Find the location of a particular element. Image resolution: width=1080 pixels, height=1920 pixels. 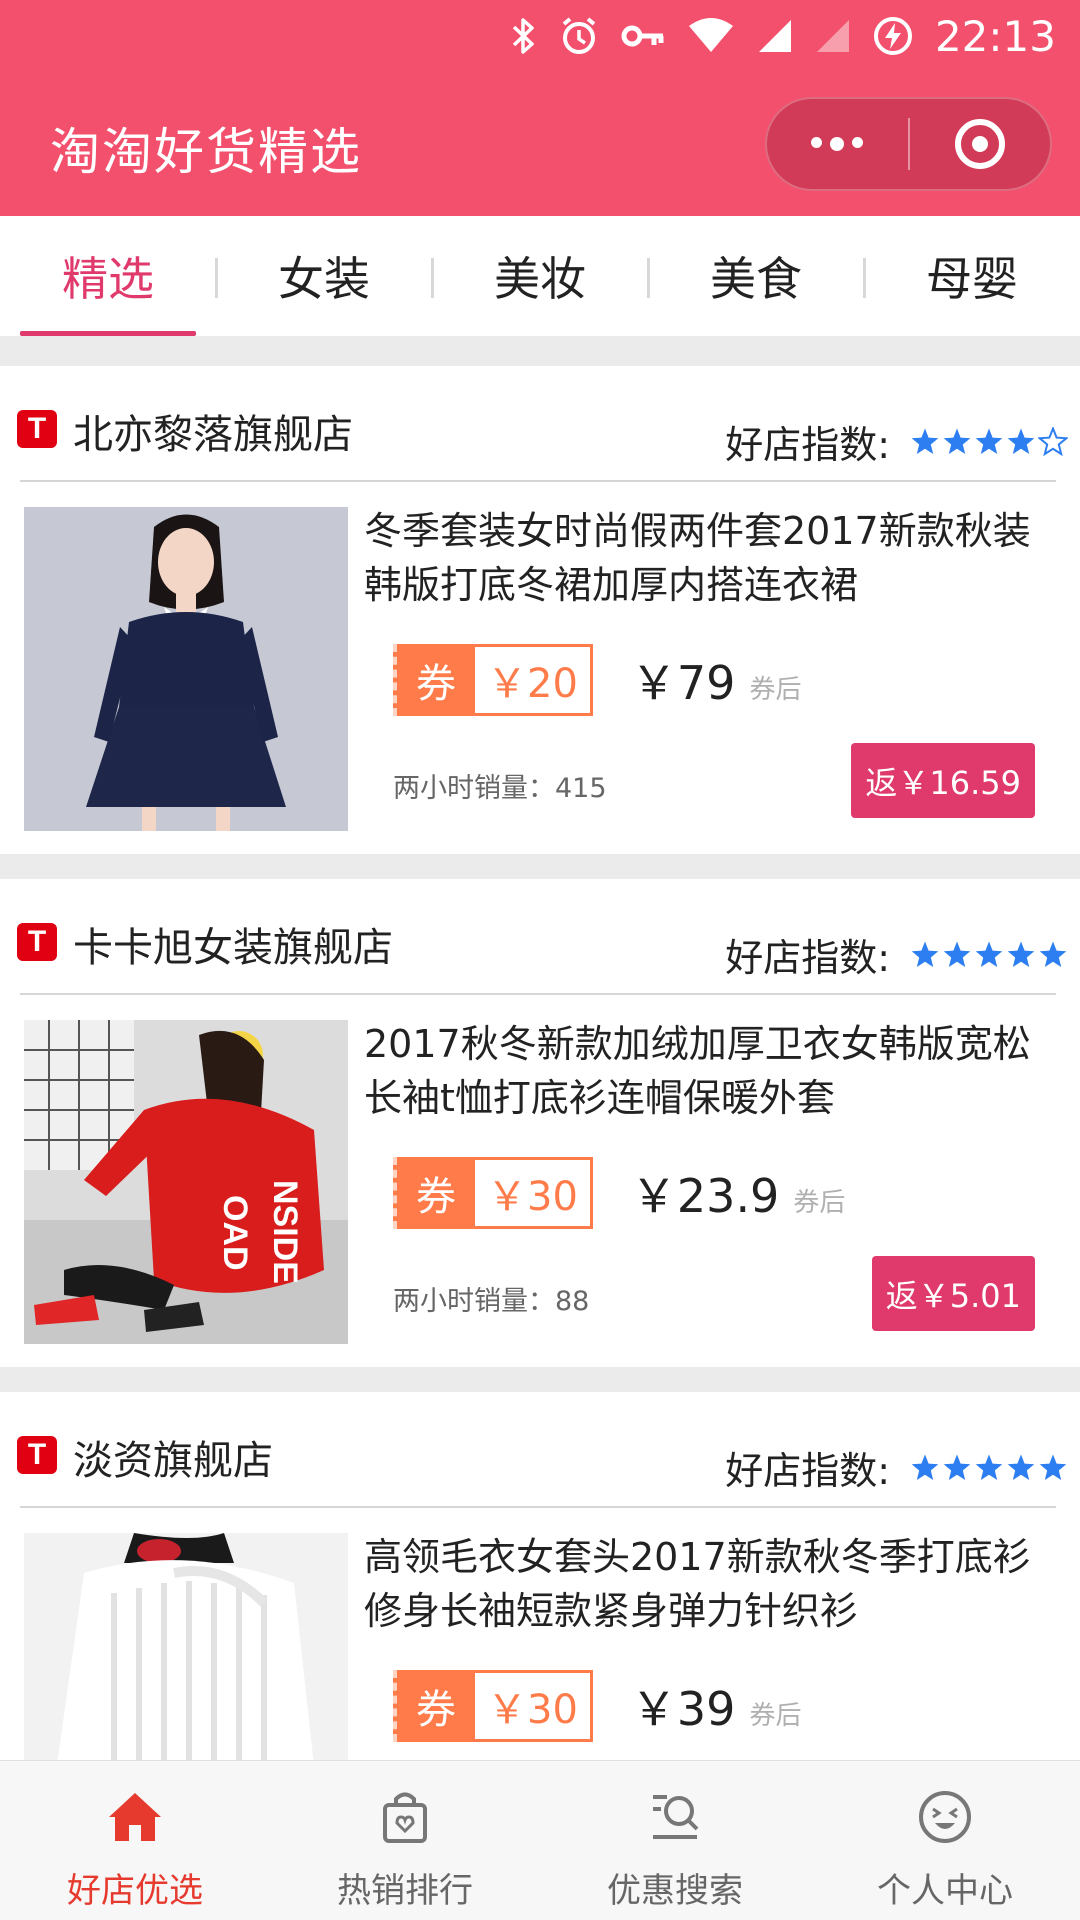

more-icon is located at coordinates (837, 144).